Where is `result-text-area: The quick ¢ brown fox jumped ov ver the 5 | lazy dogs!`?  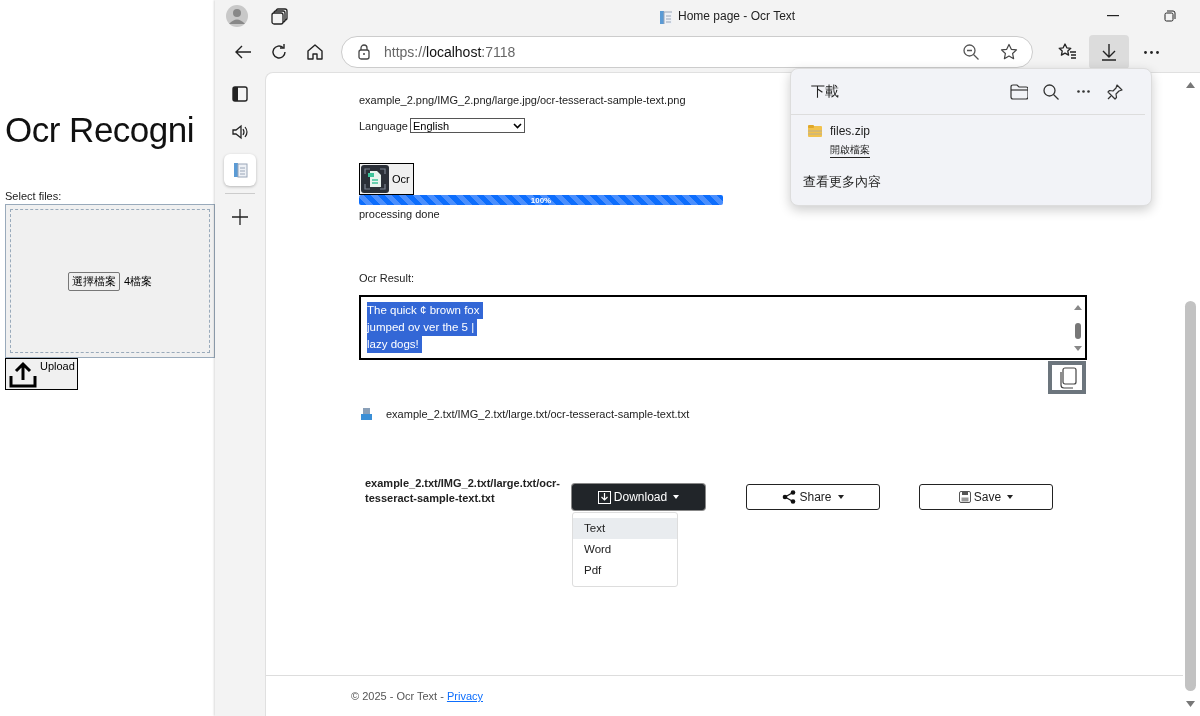 result-text-area: The quick ¢ brown fox jumped ov ver the 5 | lazy dogs! is located at coordinates (723, 327).